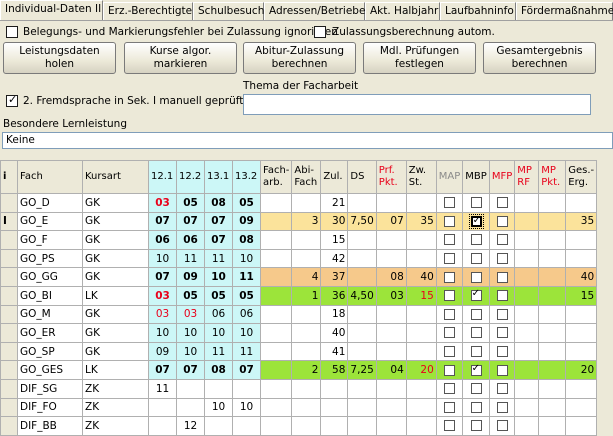 The width and height of the screenshot is (613, 436). I want to click on grade-cell-13-1: 10, so click(218, 333).